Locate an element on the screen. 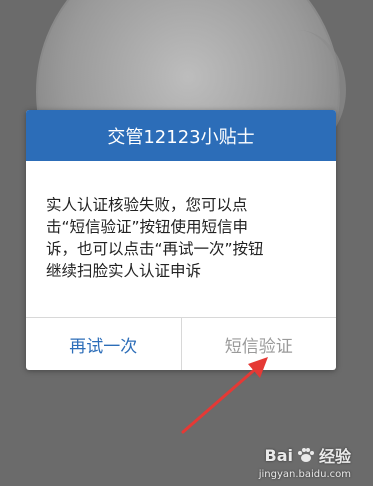 The height and width of the screenshot is (486, 373). annotation-arrow-icon is located at coordinates (224, 395).